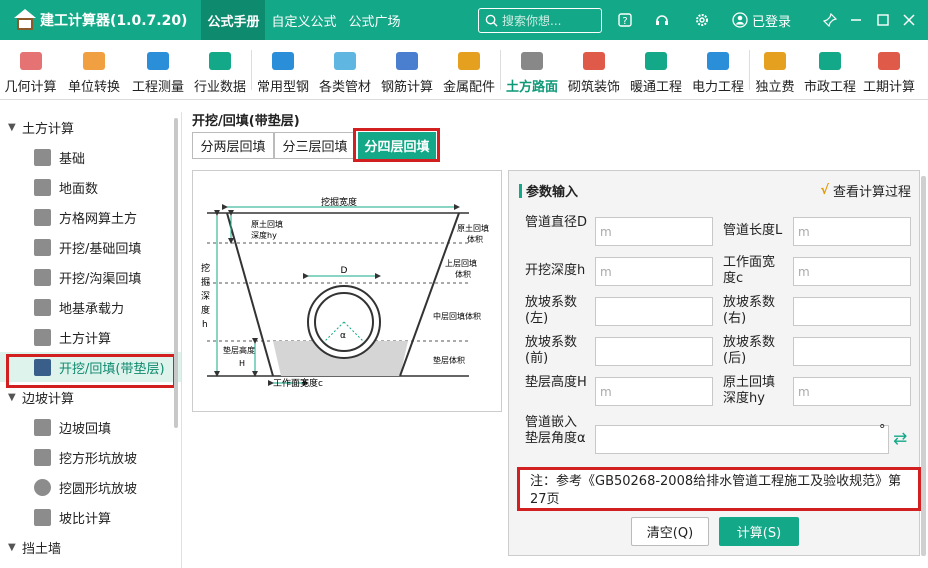 This screenshot has height=568, width=928. I want to click on orig-soil-volume-label: 原土回填, so click(473, 228).